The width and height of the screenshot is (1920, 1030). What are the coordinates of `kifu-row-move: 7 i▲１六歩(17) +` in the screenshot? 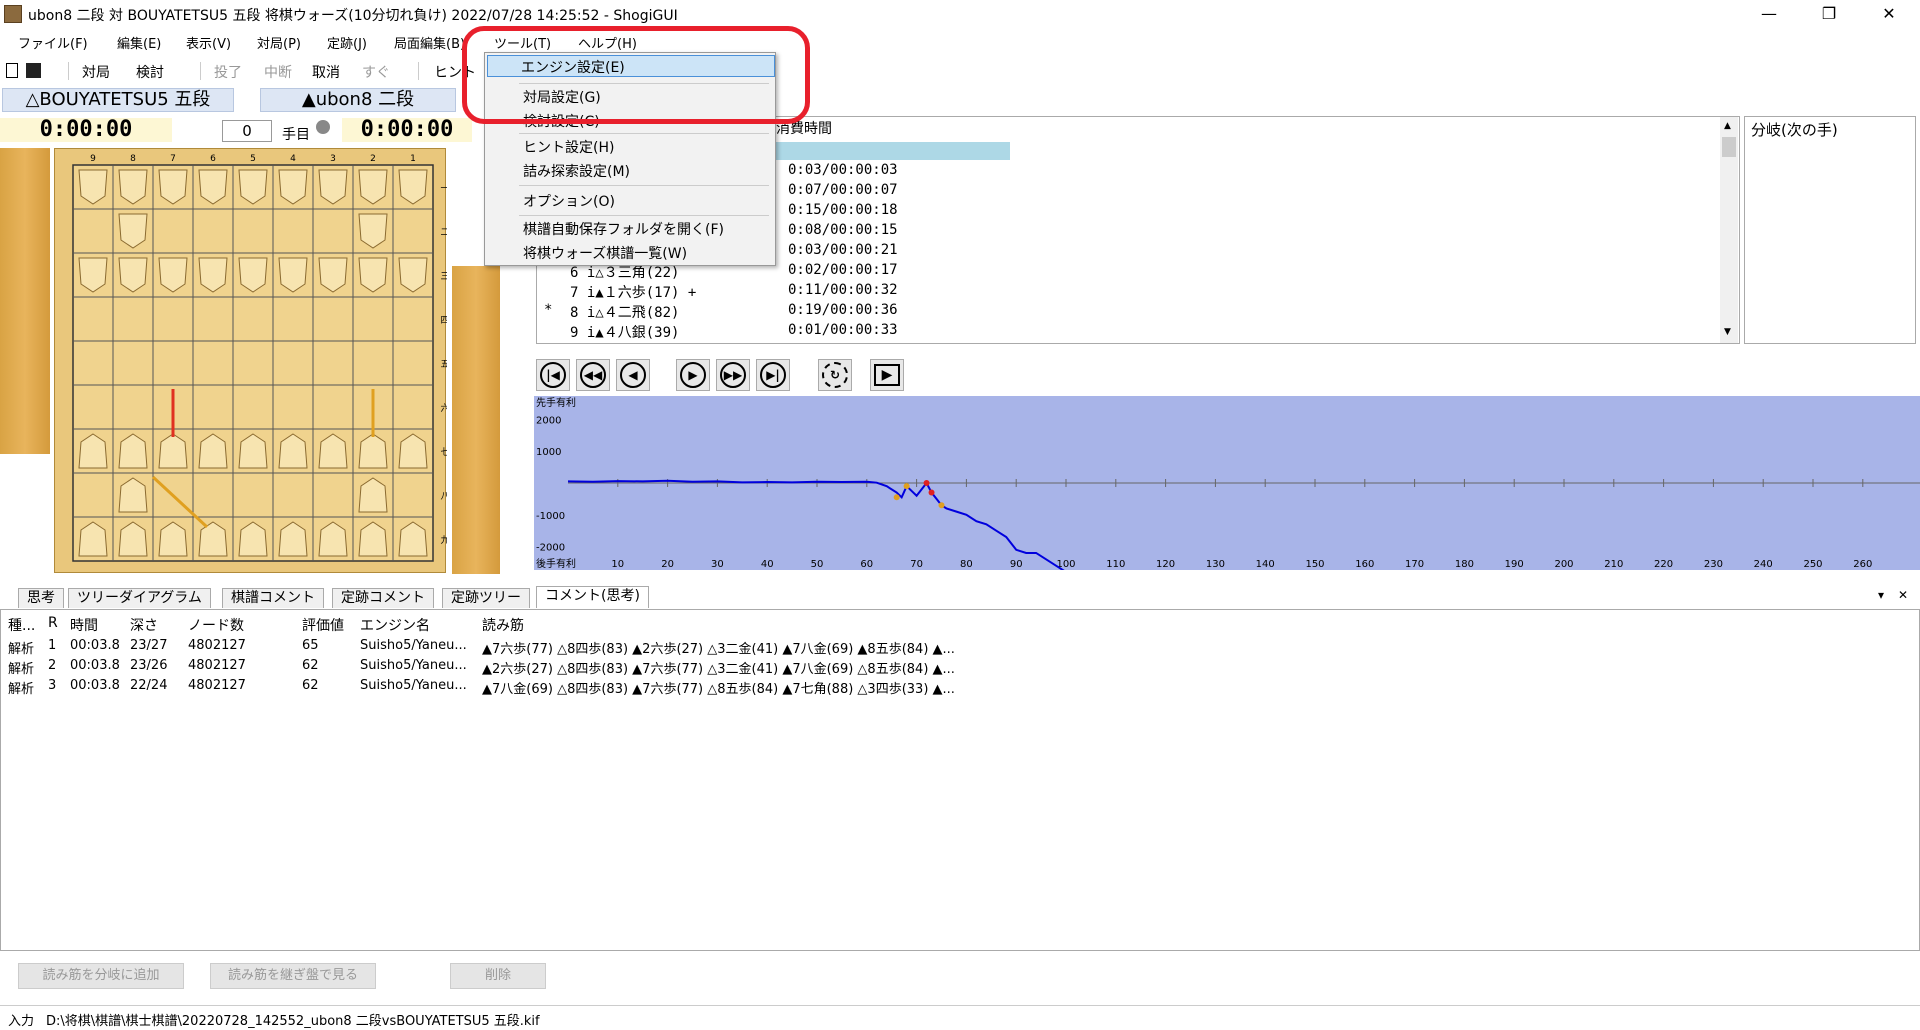 It's located at (633, 292).